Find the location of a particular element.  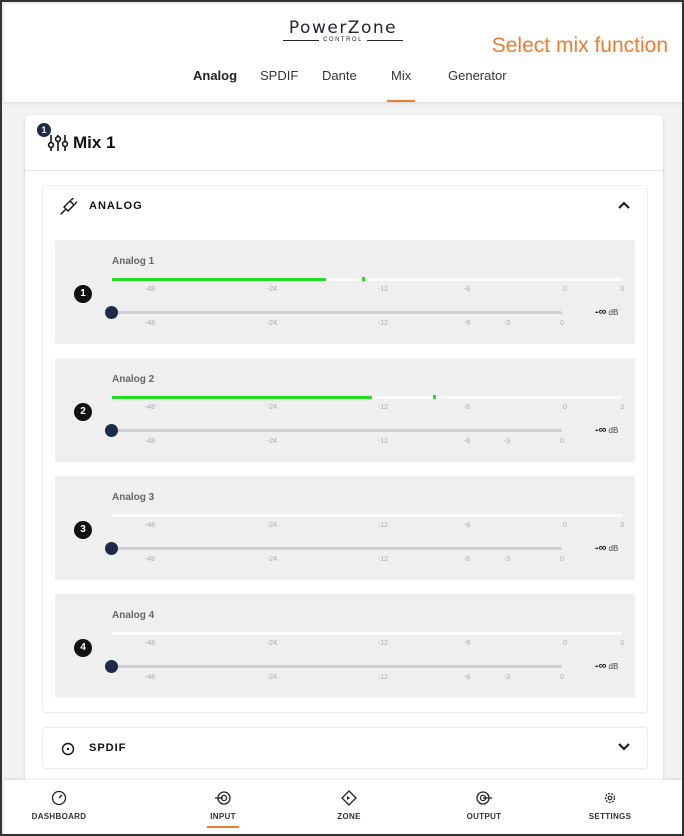

channel-strip: Analog 2 2 -48 -24 -12 -6 0 3 -48 -24 -12 -6 -3 0 -∞ dB is located at coordinates (345, 410).